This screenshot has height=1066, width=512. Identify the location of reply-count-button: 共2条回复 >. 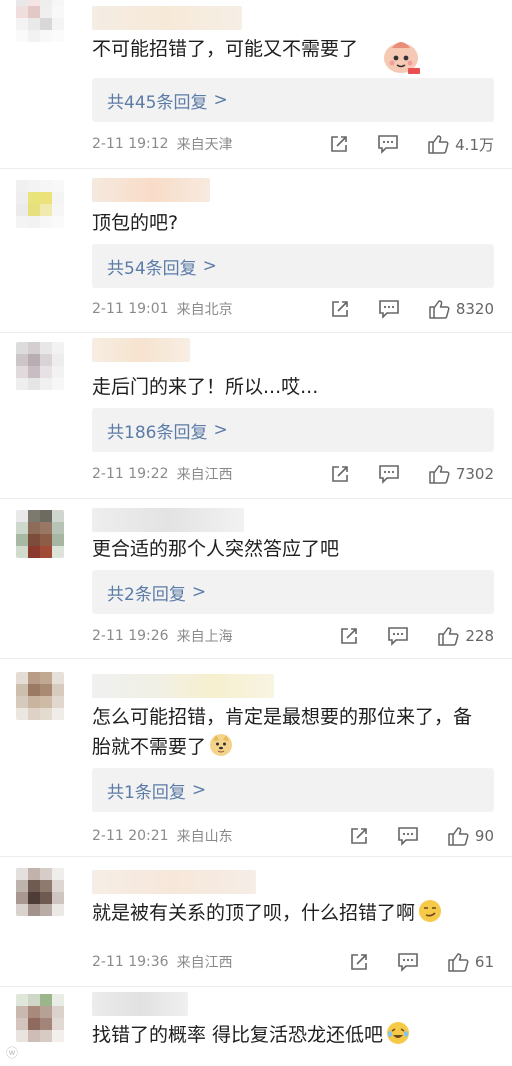
(293, 592).